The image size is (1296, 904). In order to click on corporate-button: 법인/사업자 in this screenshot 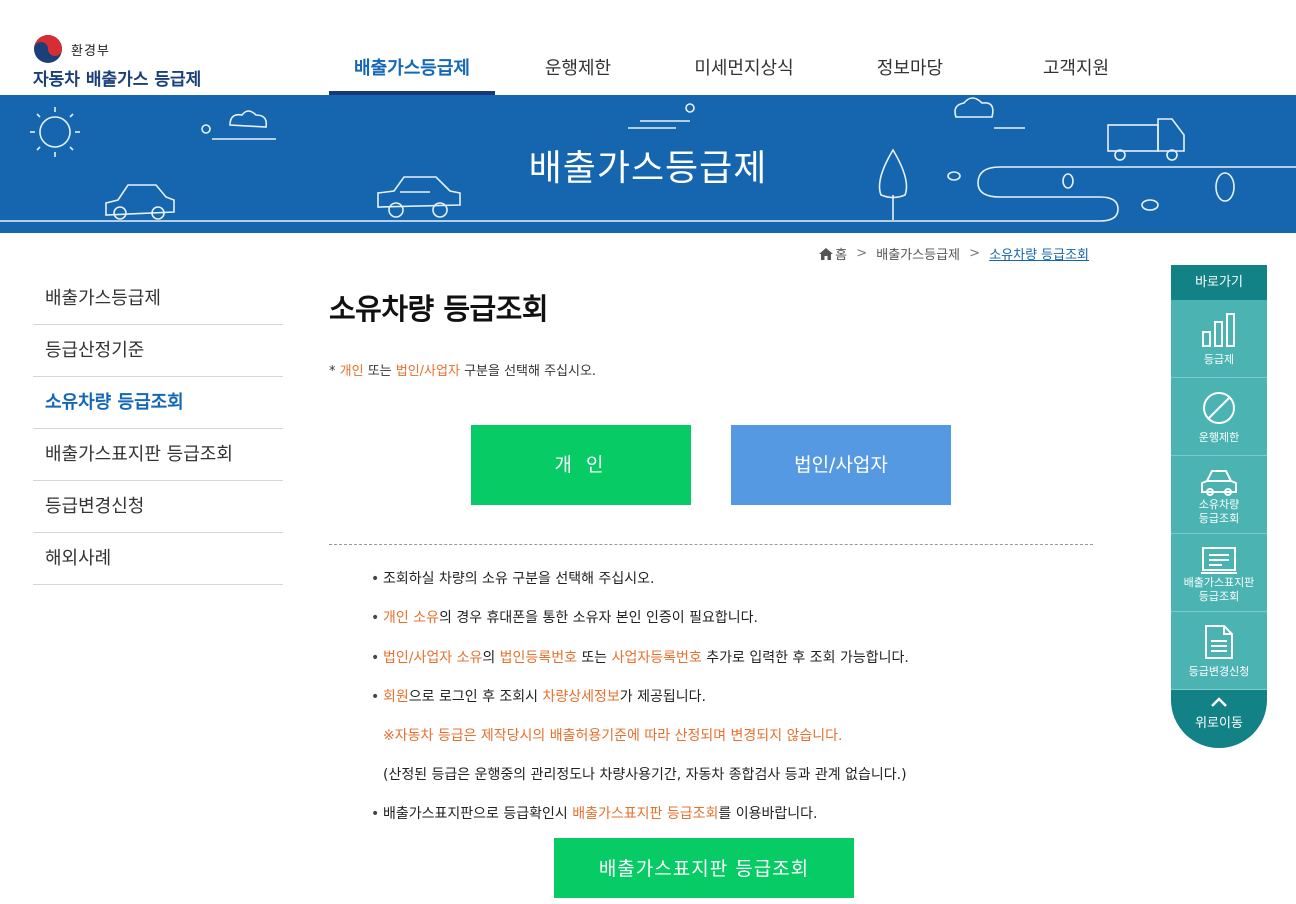, I will do `click(841, 465)`.